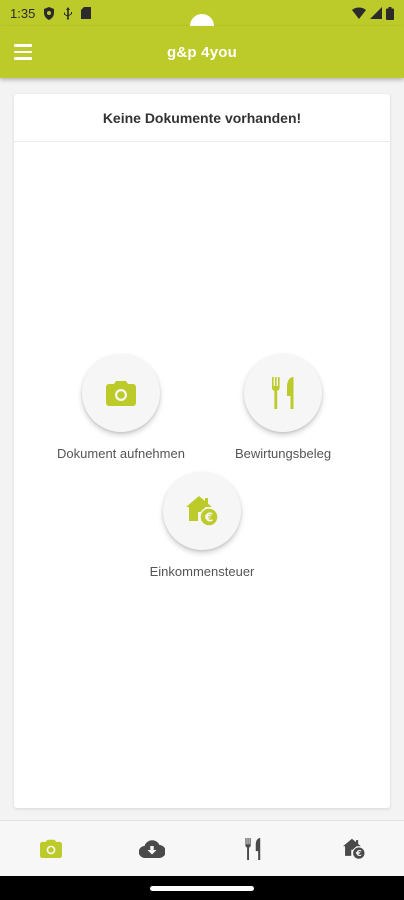 The height and width of the screenshot is (900, 404). Describe the element at coordinates (202, 848) in the screenshot. I see `bottom-navigation: €` at that location.